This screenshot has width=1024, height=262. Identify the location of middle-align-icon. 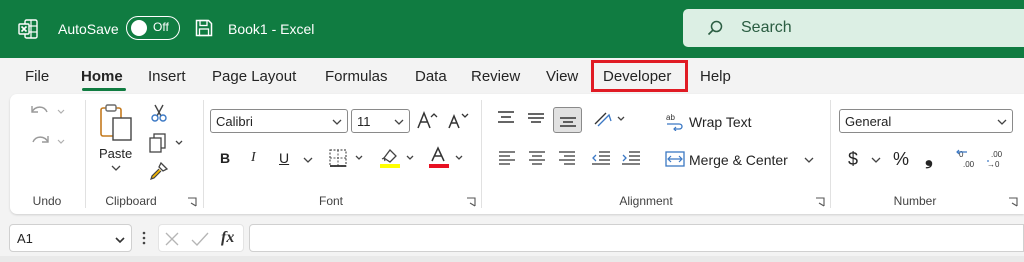
(536, 118).